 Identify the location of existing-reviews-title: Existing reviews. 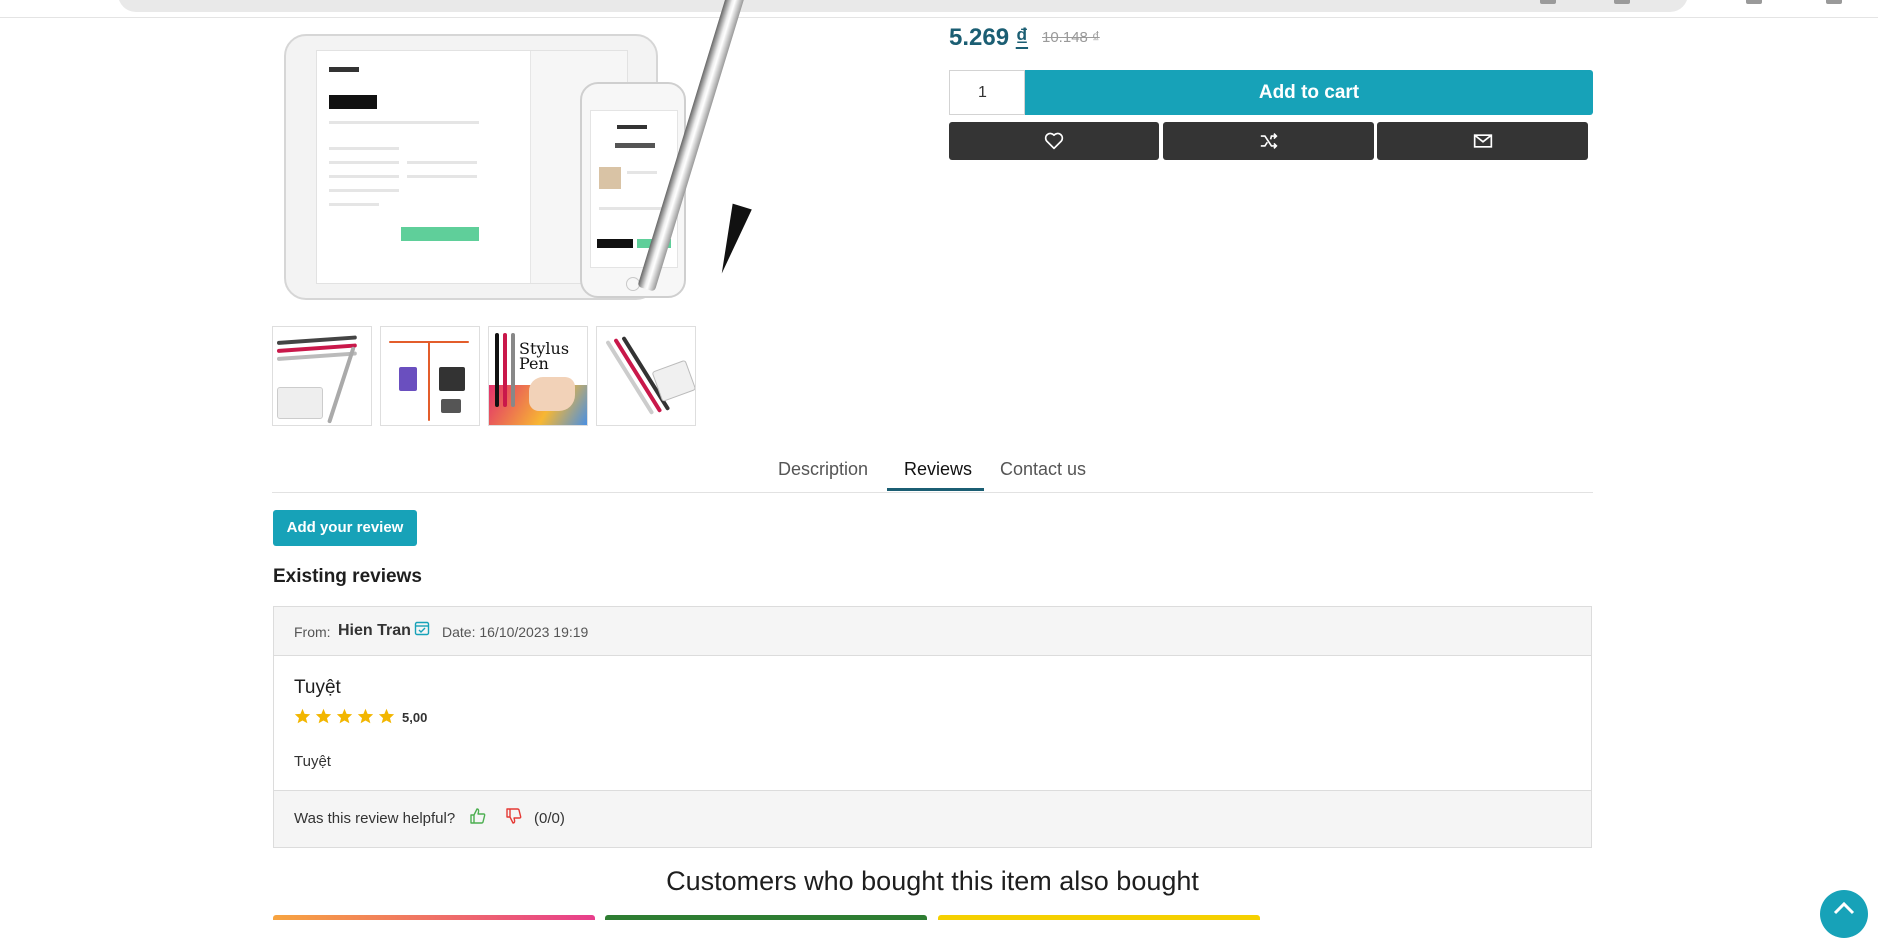
(347, 576).